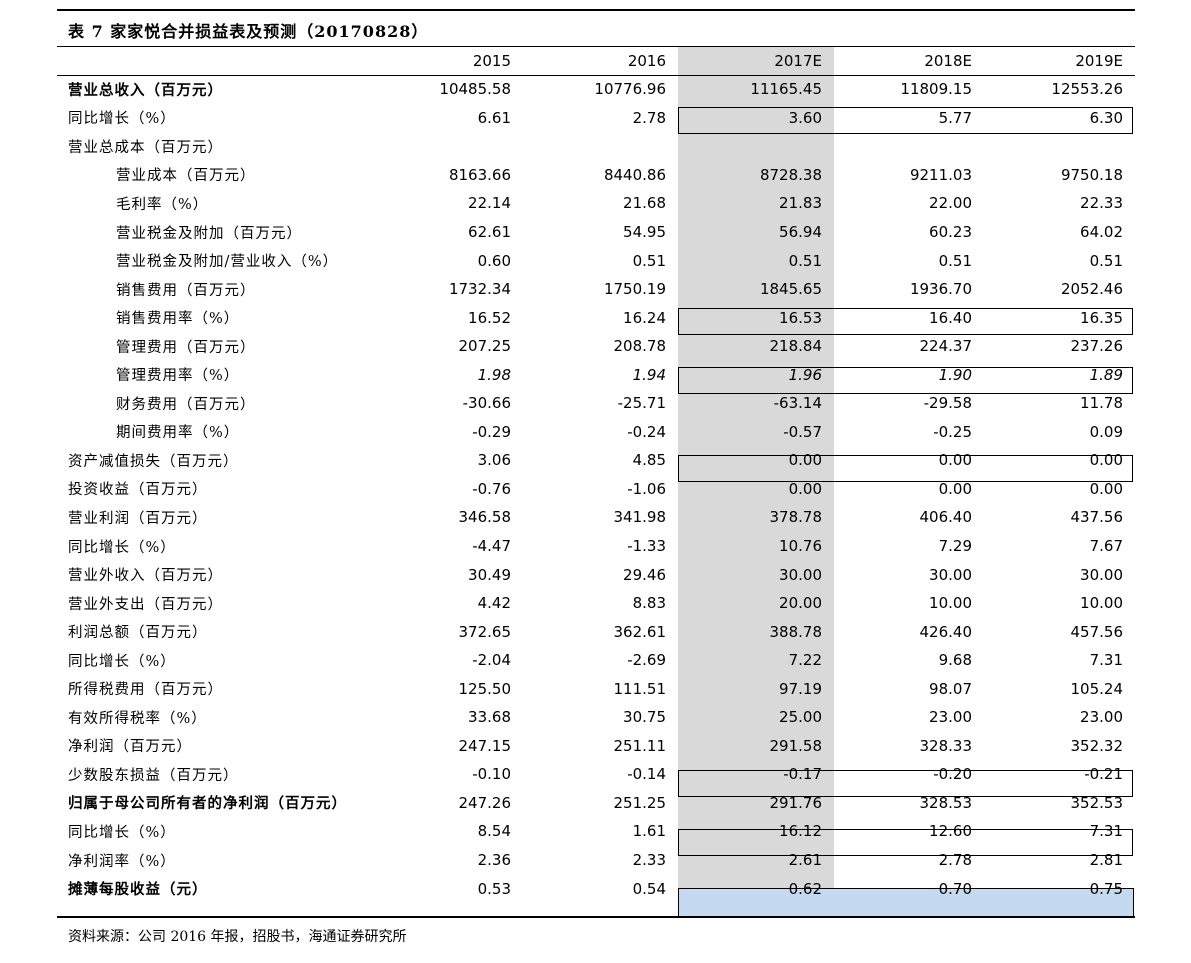 This screenshot has width=1191, height=963. What do you see at coordinates (646, 774) in the screenshot?
I see `value-cell: -0.14` at bounding box center [646, 774].